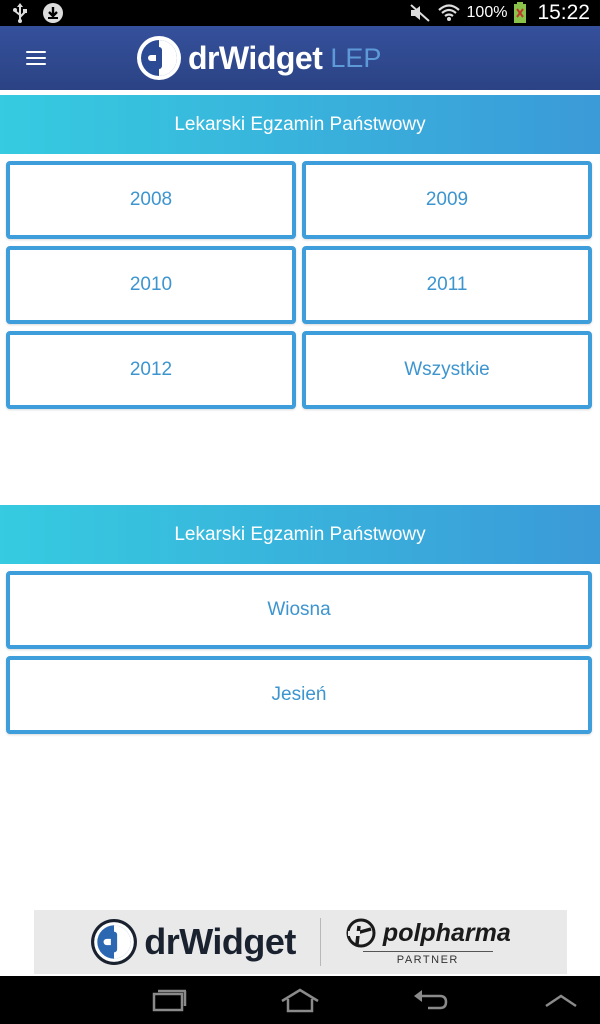 The image size is (600, 1024). Describe the element at coordinates (38, 13) in the screenshot. I see `status-bar-left` at that location.